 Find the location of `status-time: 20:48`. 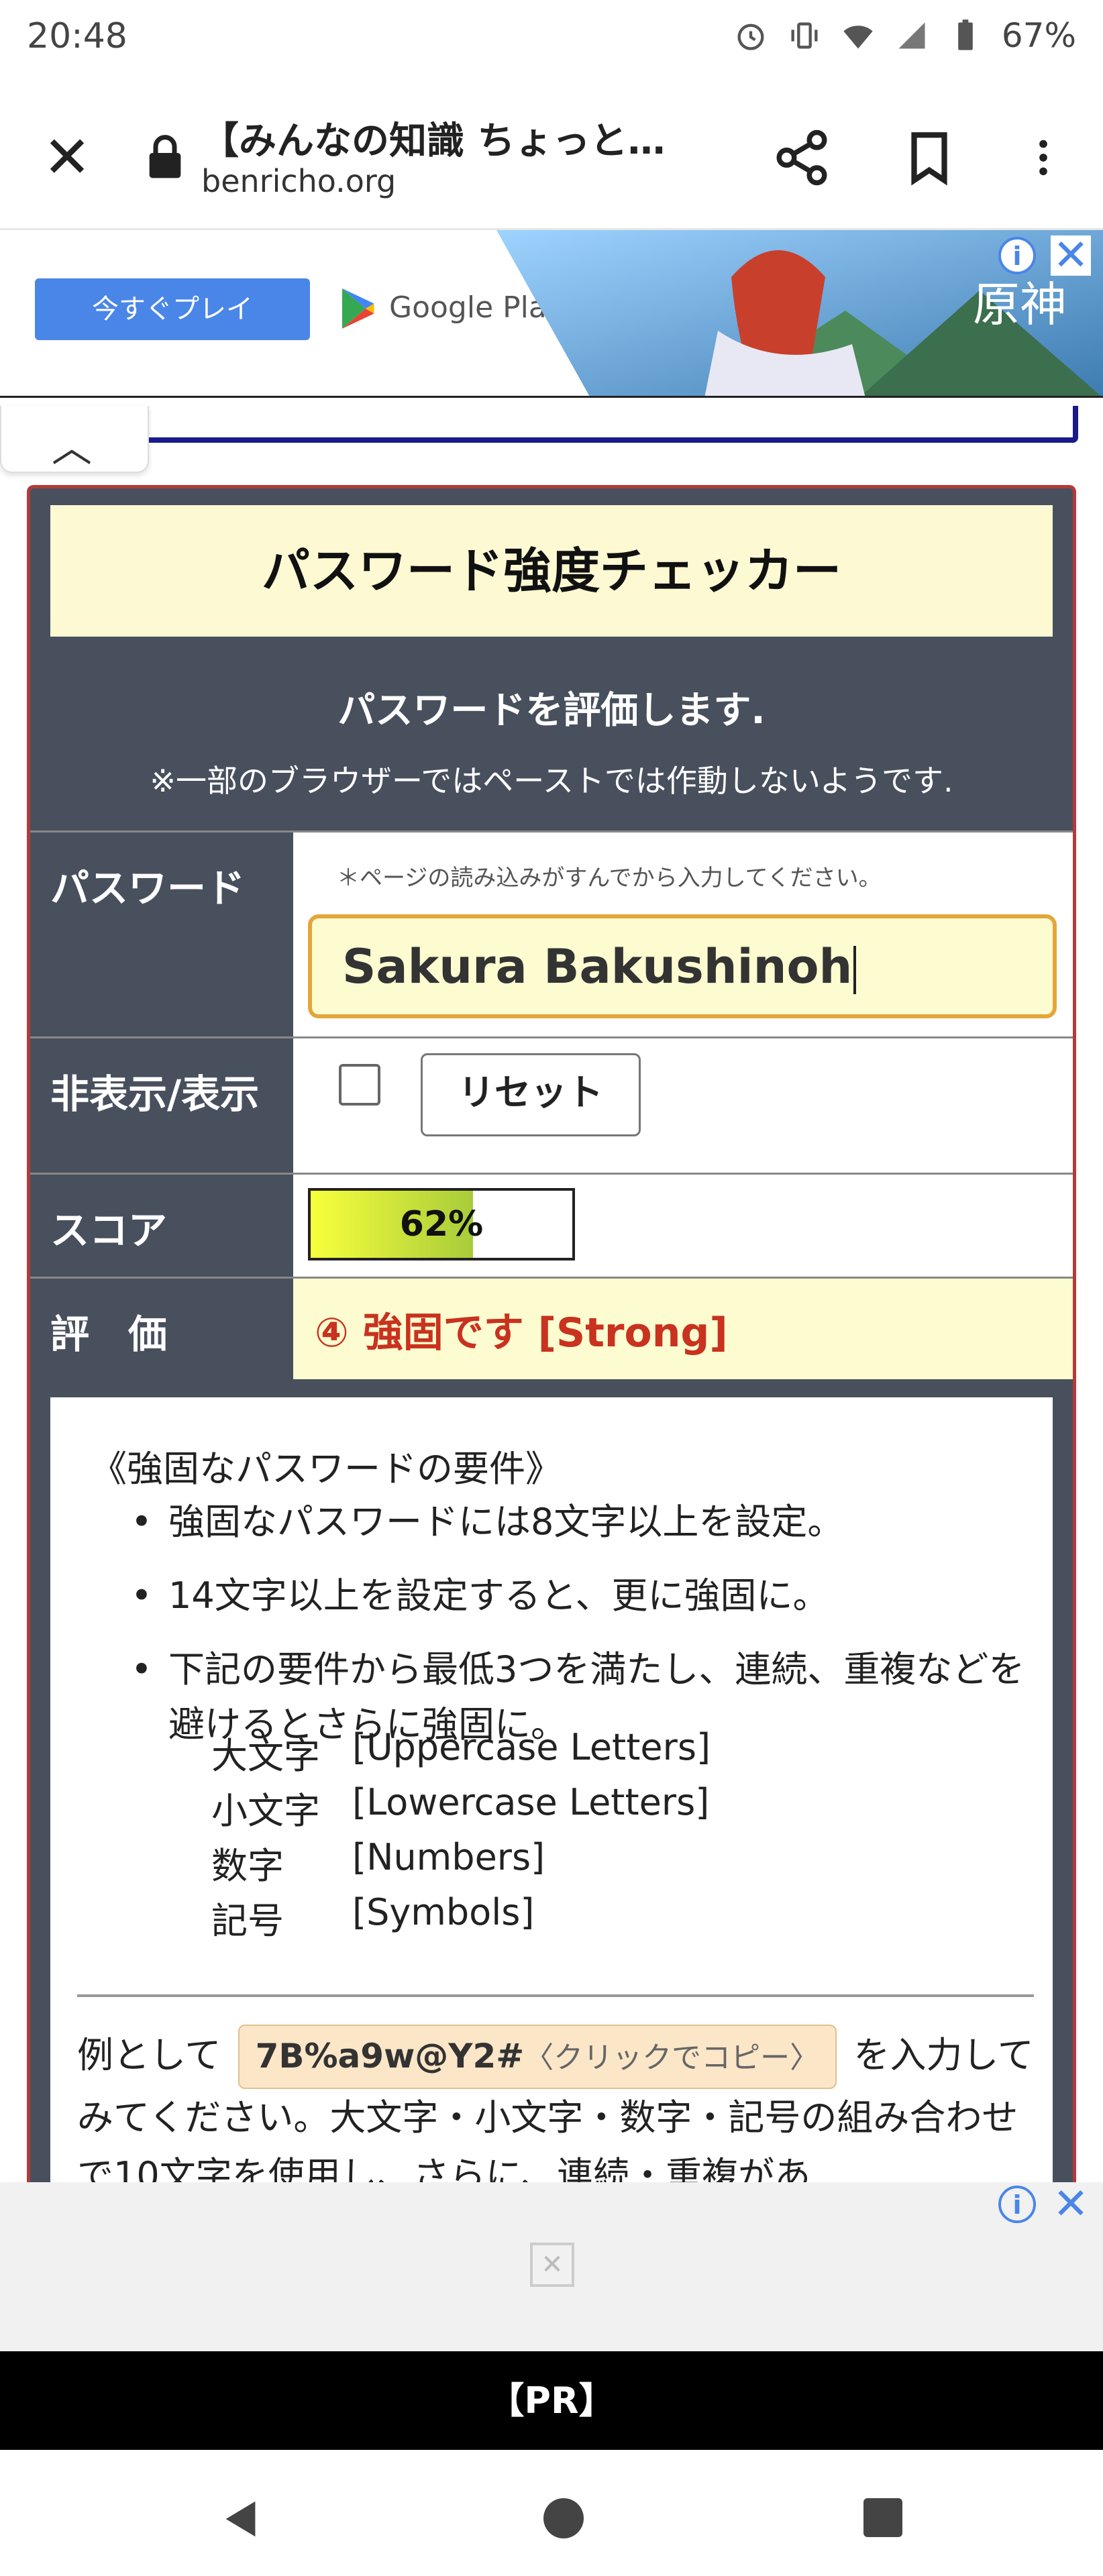

status-time: 20:48 is located at coordinates (77, 36).